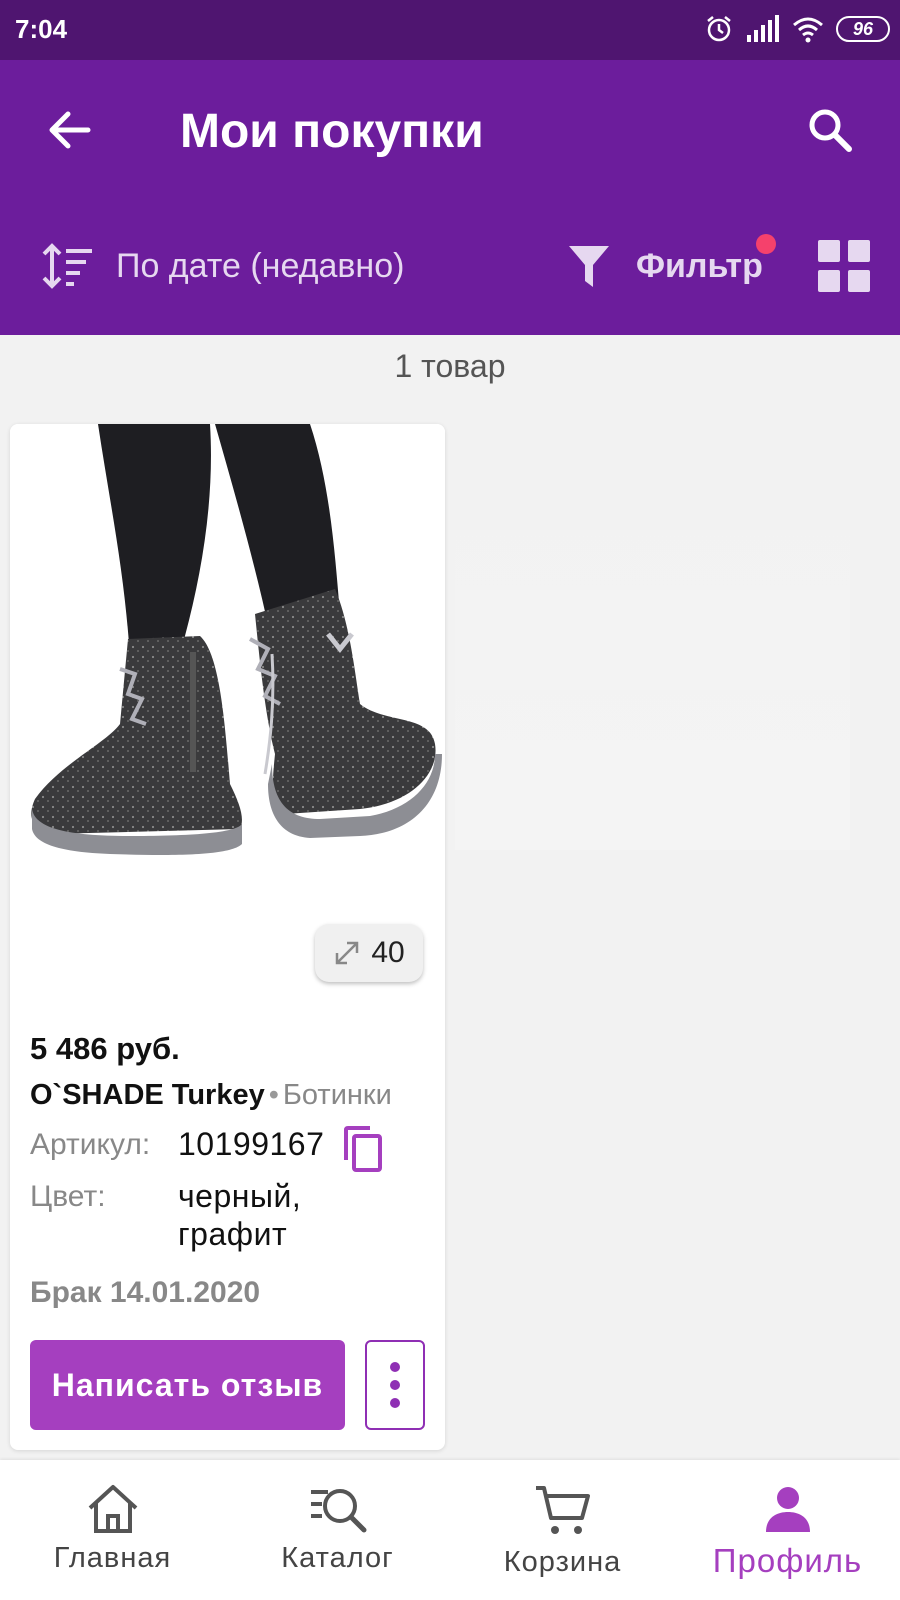  Describe the element at coordinates (240, 1196) in the screenshot. I see `color-value-line1: черный,` at that location.